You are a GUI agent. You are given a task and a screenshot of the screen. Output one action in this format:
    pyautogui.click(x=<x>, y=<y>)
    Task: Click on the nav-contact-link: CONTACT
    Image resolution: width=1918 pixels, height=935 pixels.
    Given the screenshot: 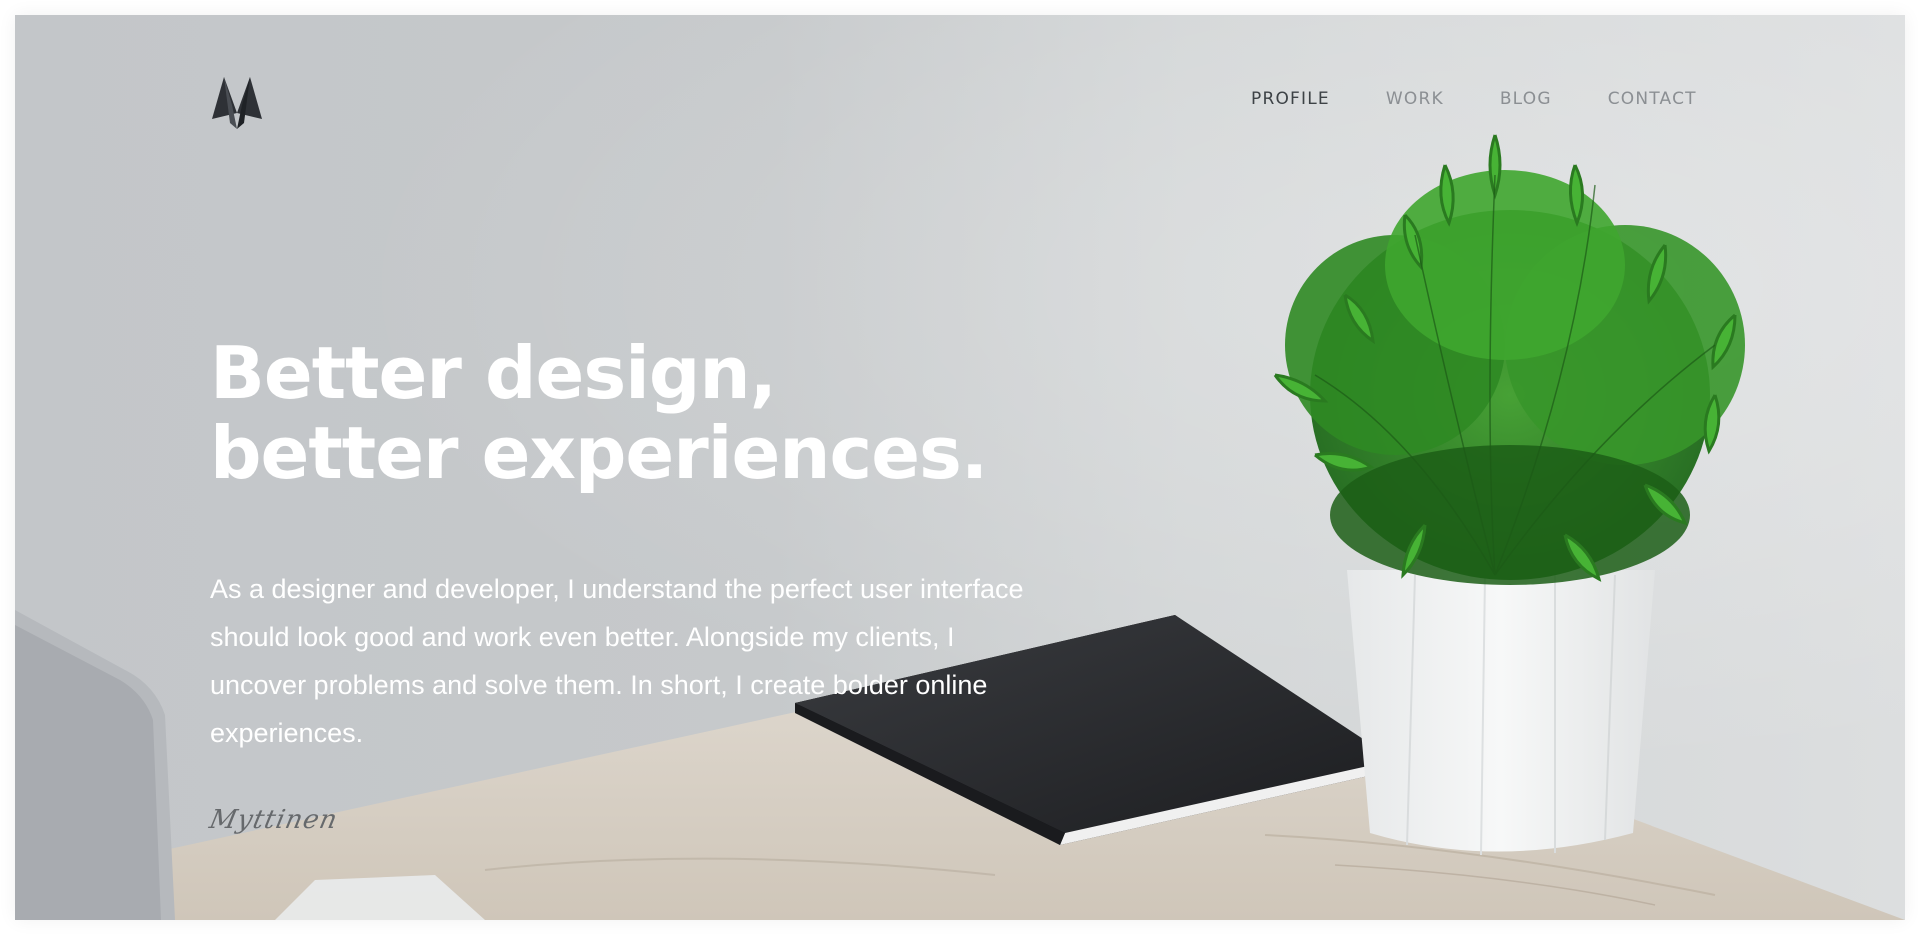 What is the action you would take?
    pyautogui.click(x=1652, y=99)
    